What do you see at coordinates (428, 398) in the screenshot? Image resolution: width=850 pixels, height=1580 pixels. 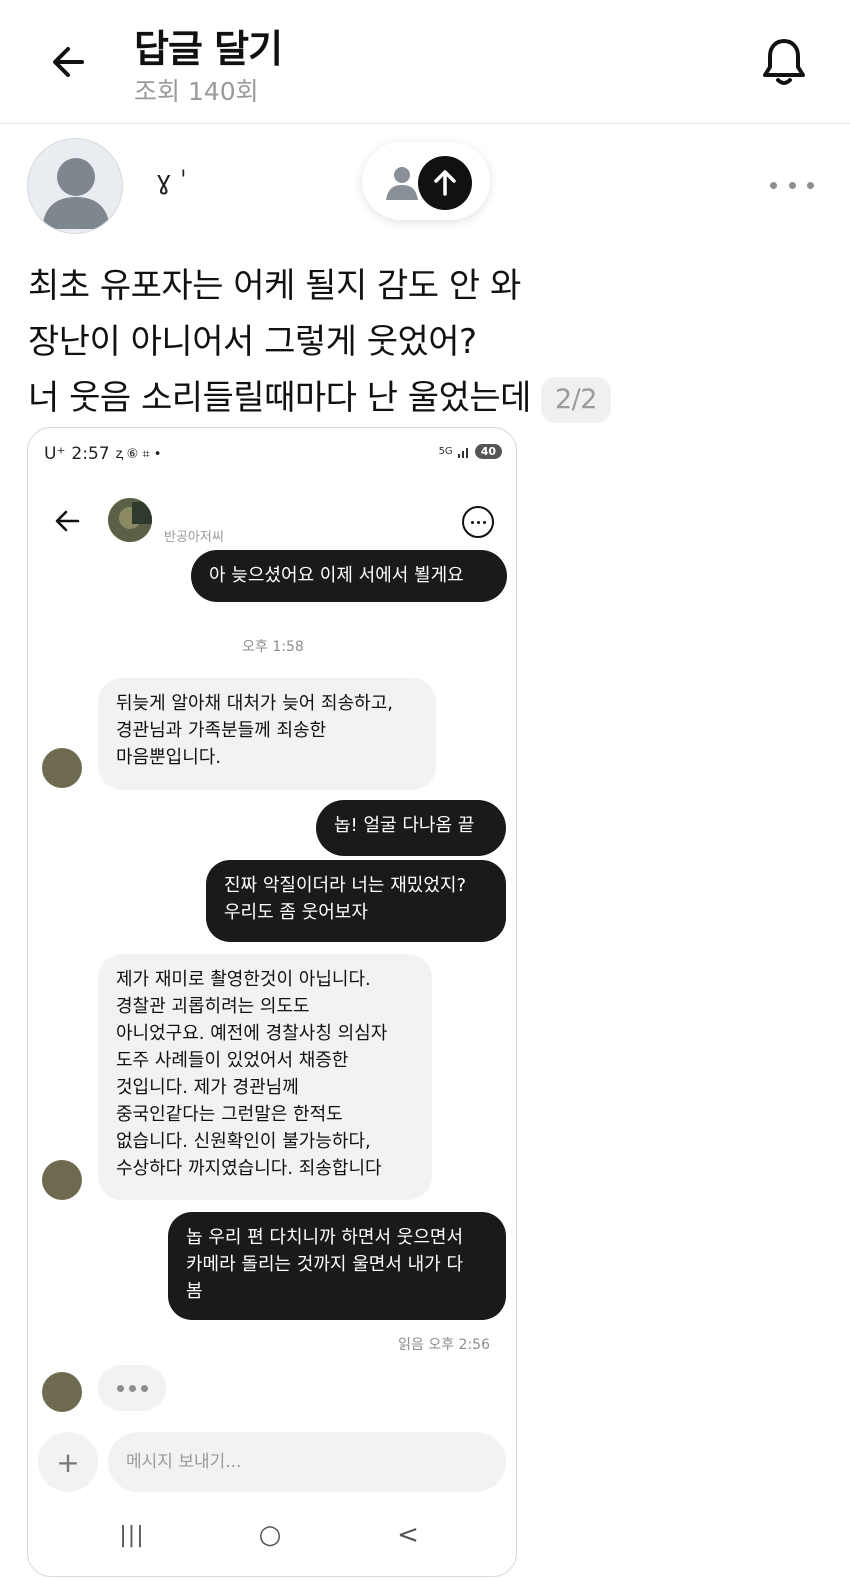 I see `post-line-last: 너 웃음 소리들릴때마다 난 울었는데 2/2` at bounding box center [428, 398].